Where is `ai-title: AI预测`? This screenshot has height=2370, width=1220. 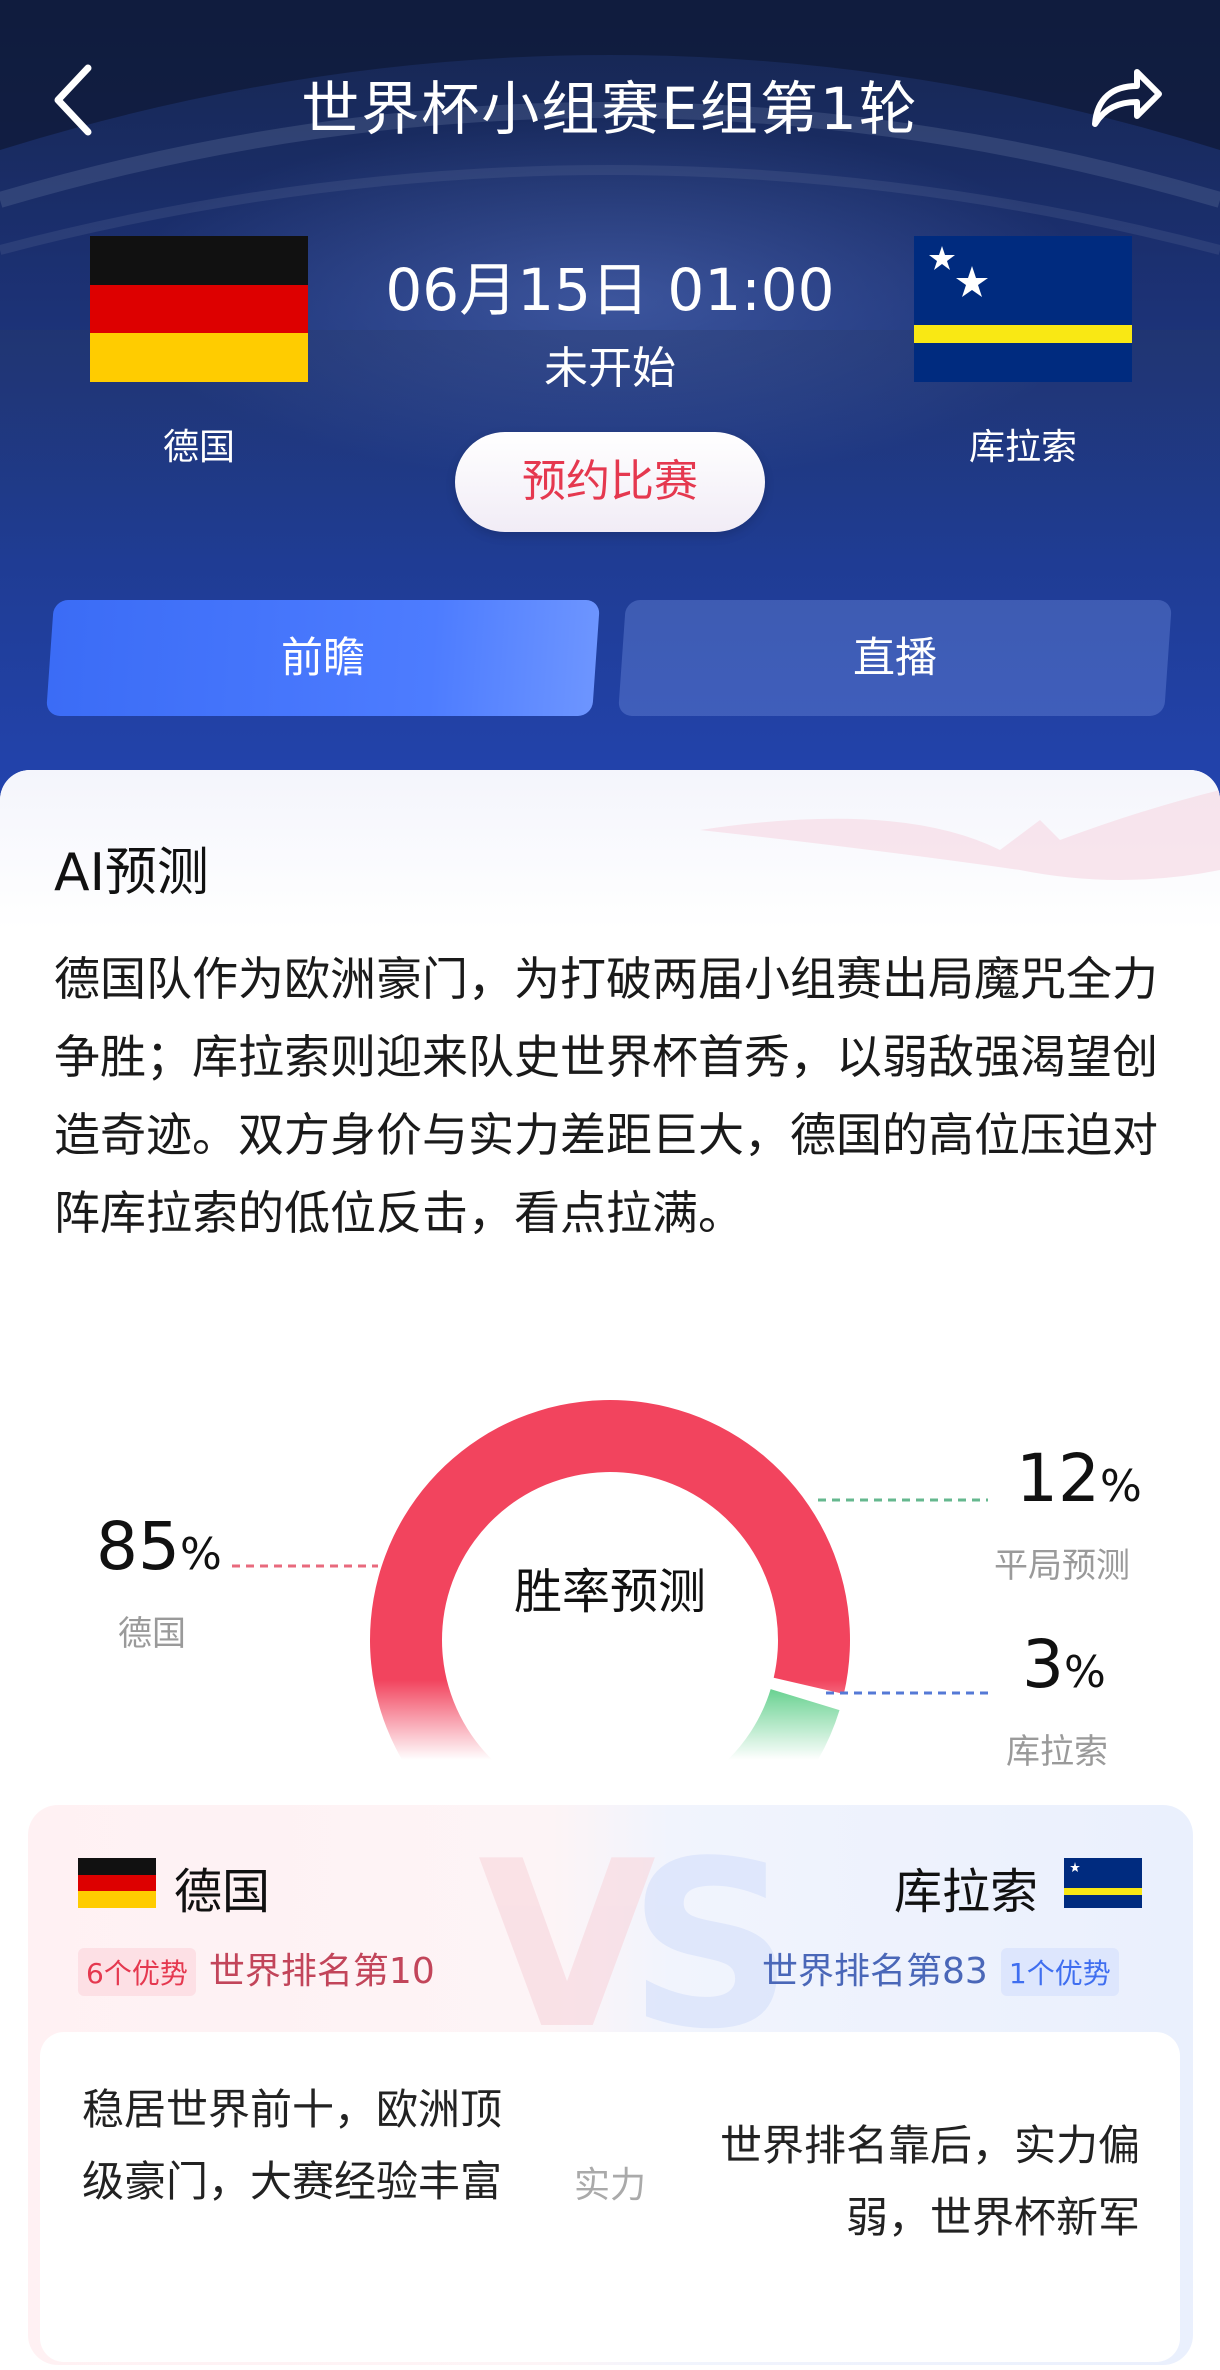
ai-title: AI预测 is located at coordinates (131, 873).